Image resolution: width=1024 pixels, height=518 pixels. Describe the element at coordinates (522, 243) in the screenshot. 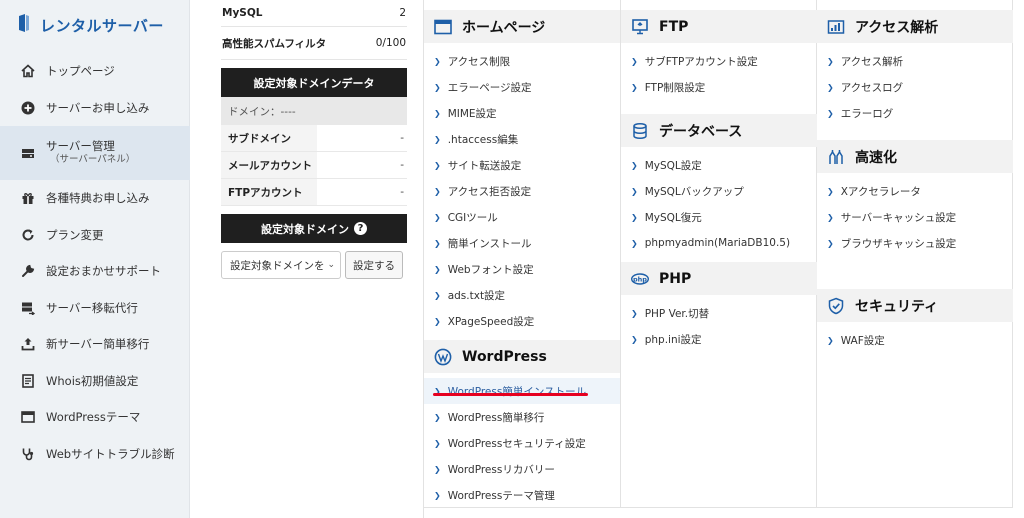

I see `link-easy-install: ❯ 簡単インストール` at that location.